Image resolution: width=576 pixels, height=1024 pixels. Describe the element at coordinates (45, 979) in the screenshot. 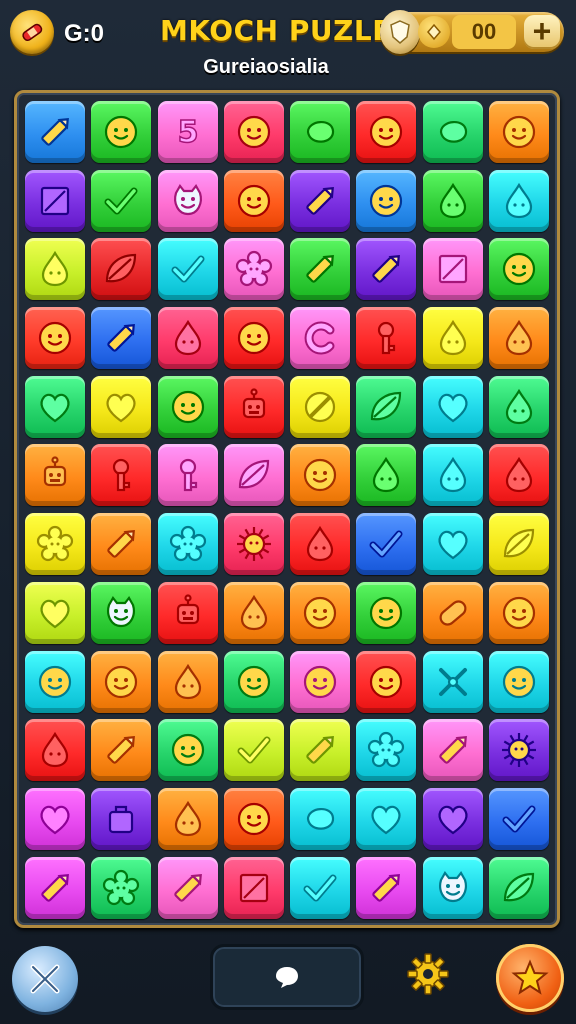

I see `tools-button` at that location.